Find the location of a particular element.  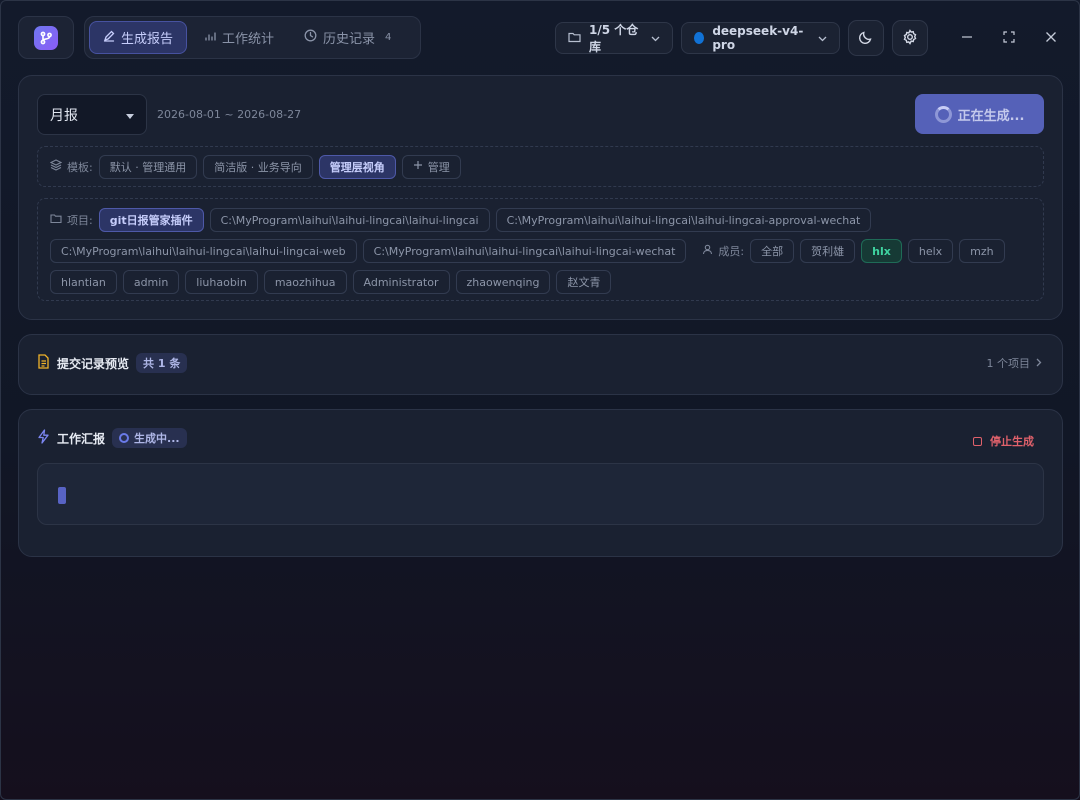

commit-preview-header: 提交记录预览 共 1 条 is located at coordinates (112, 363).